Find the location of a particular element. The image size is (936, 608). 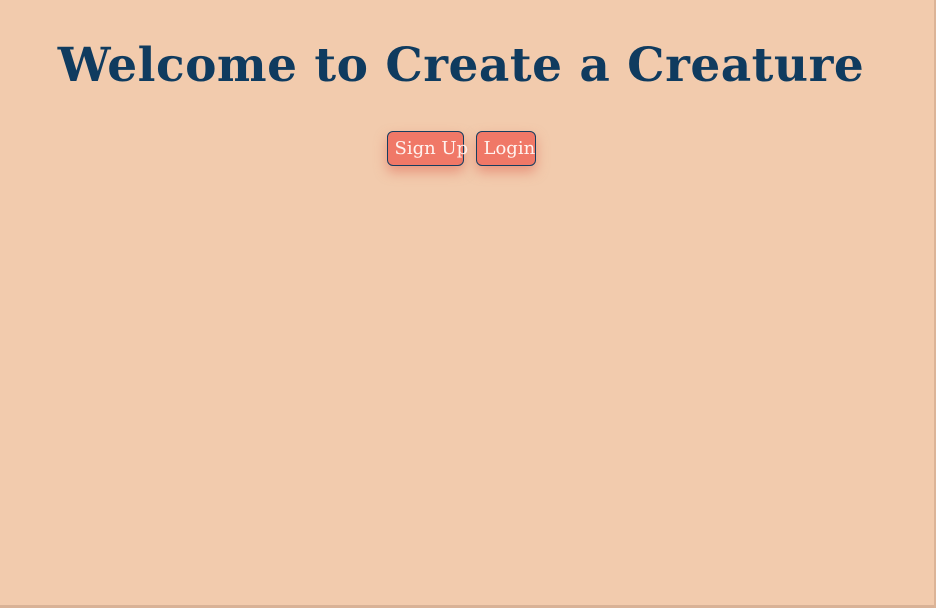

page-title: Welcome to Create a Creature is located at coordinates (461, 65).